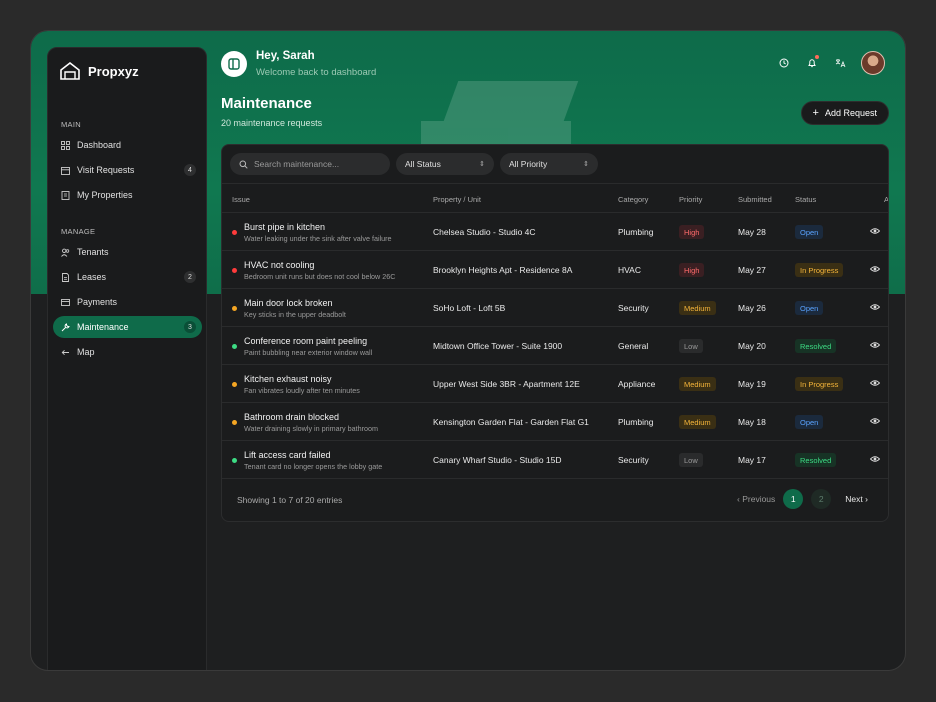  Describe the element at coordinates (292, 417) in the screenshot. I see `issue-title: Bathroom drain blocked` at that location.